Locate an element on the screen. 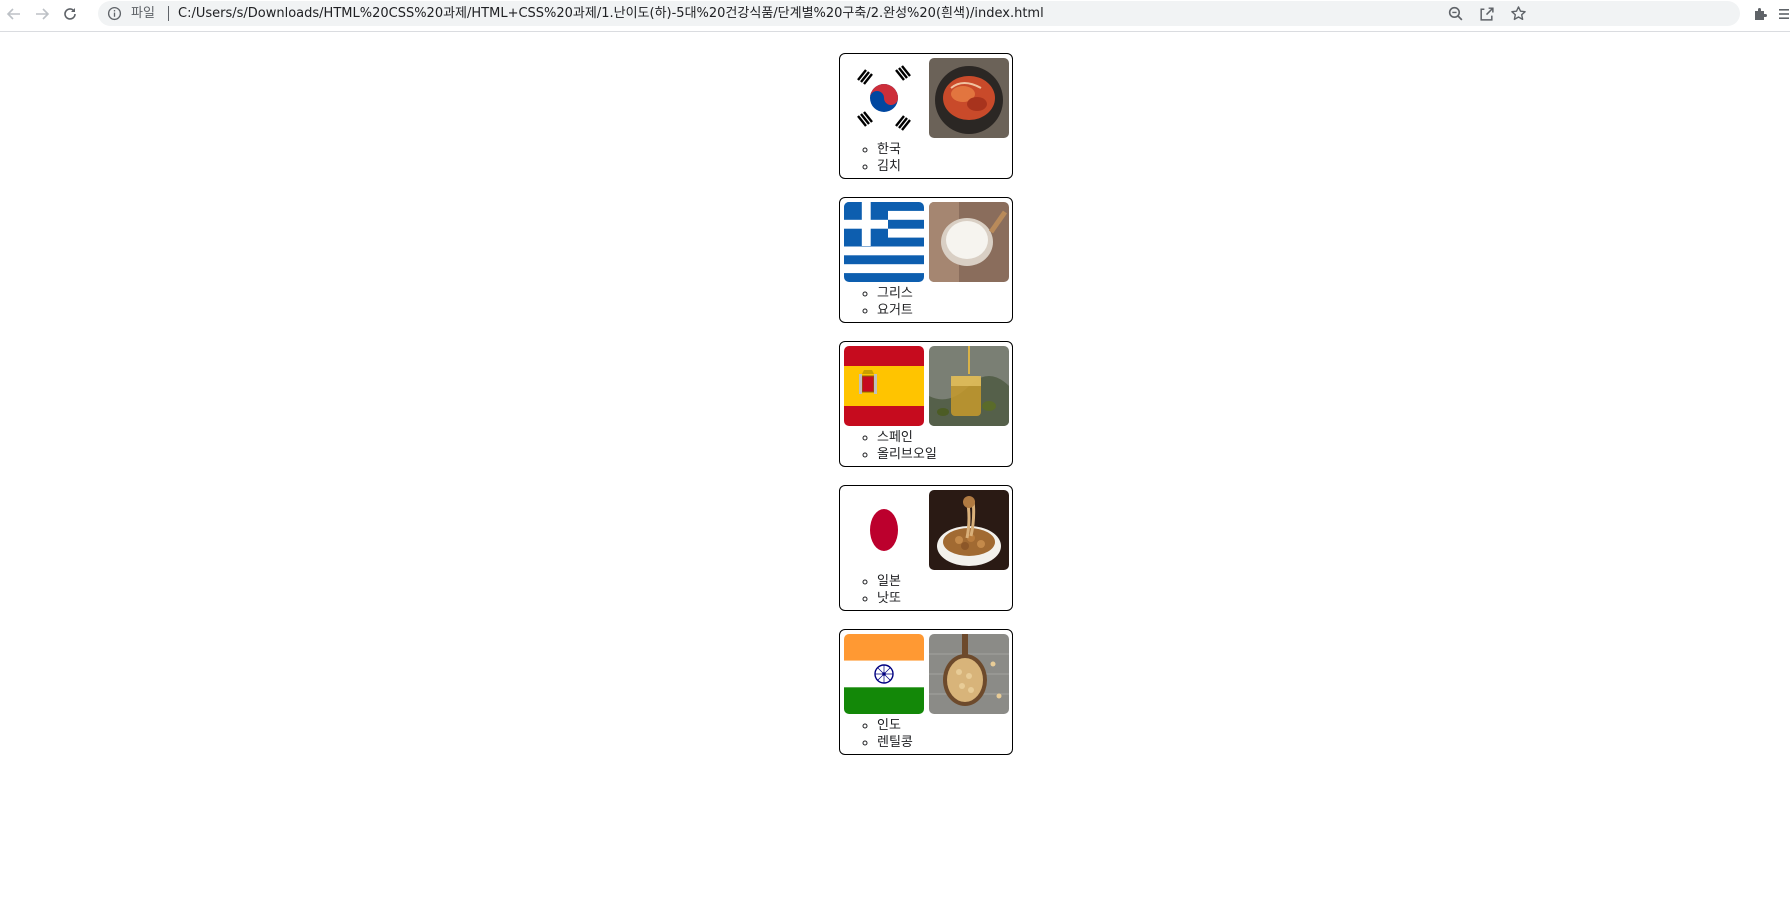 This screenshot has width=1790, height=912. olive-oil-photo-icon is located at coordinates (969, 386).